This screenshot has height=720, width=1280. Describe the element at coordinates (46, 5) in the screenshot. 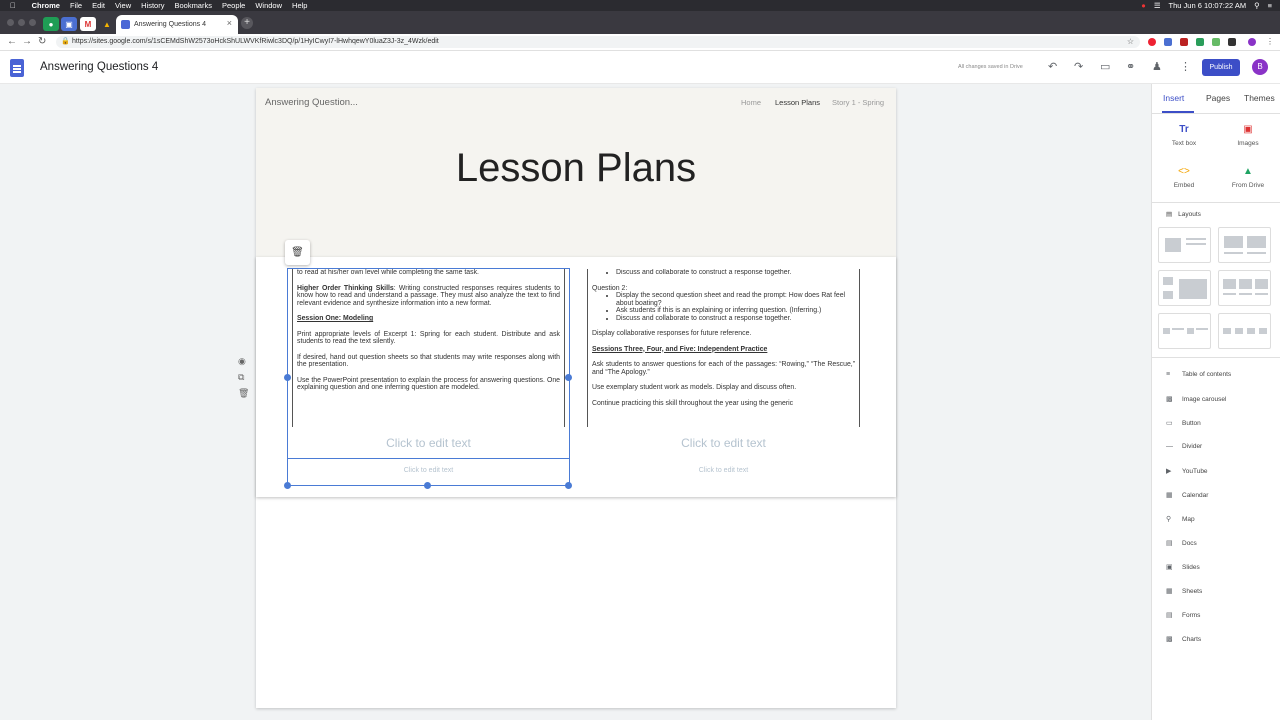

I see `menu-chrome: Chrome` at that location.